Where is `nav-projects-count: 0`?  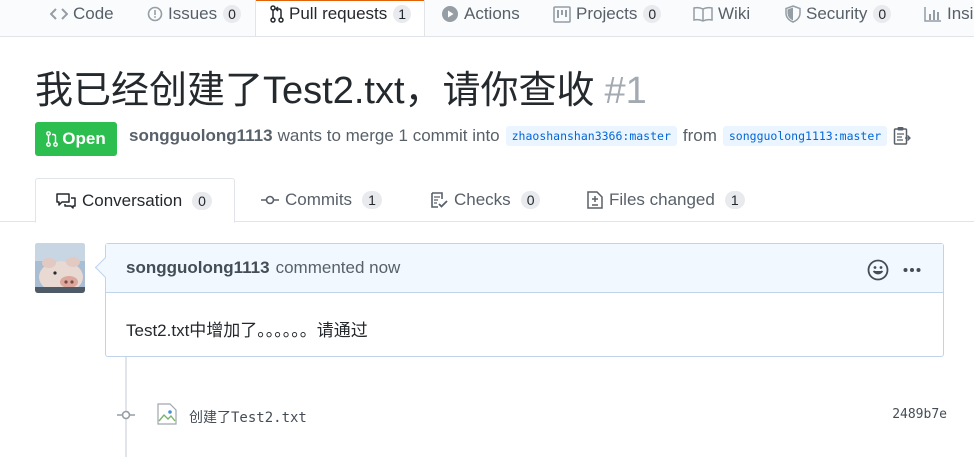
nav-projects-count: 0 is located at coordinates (652, 14).